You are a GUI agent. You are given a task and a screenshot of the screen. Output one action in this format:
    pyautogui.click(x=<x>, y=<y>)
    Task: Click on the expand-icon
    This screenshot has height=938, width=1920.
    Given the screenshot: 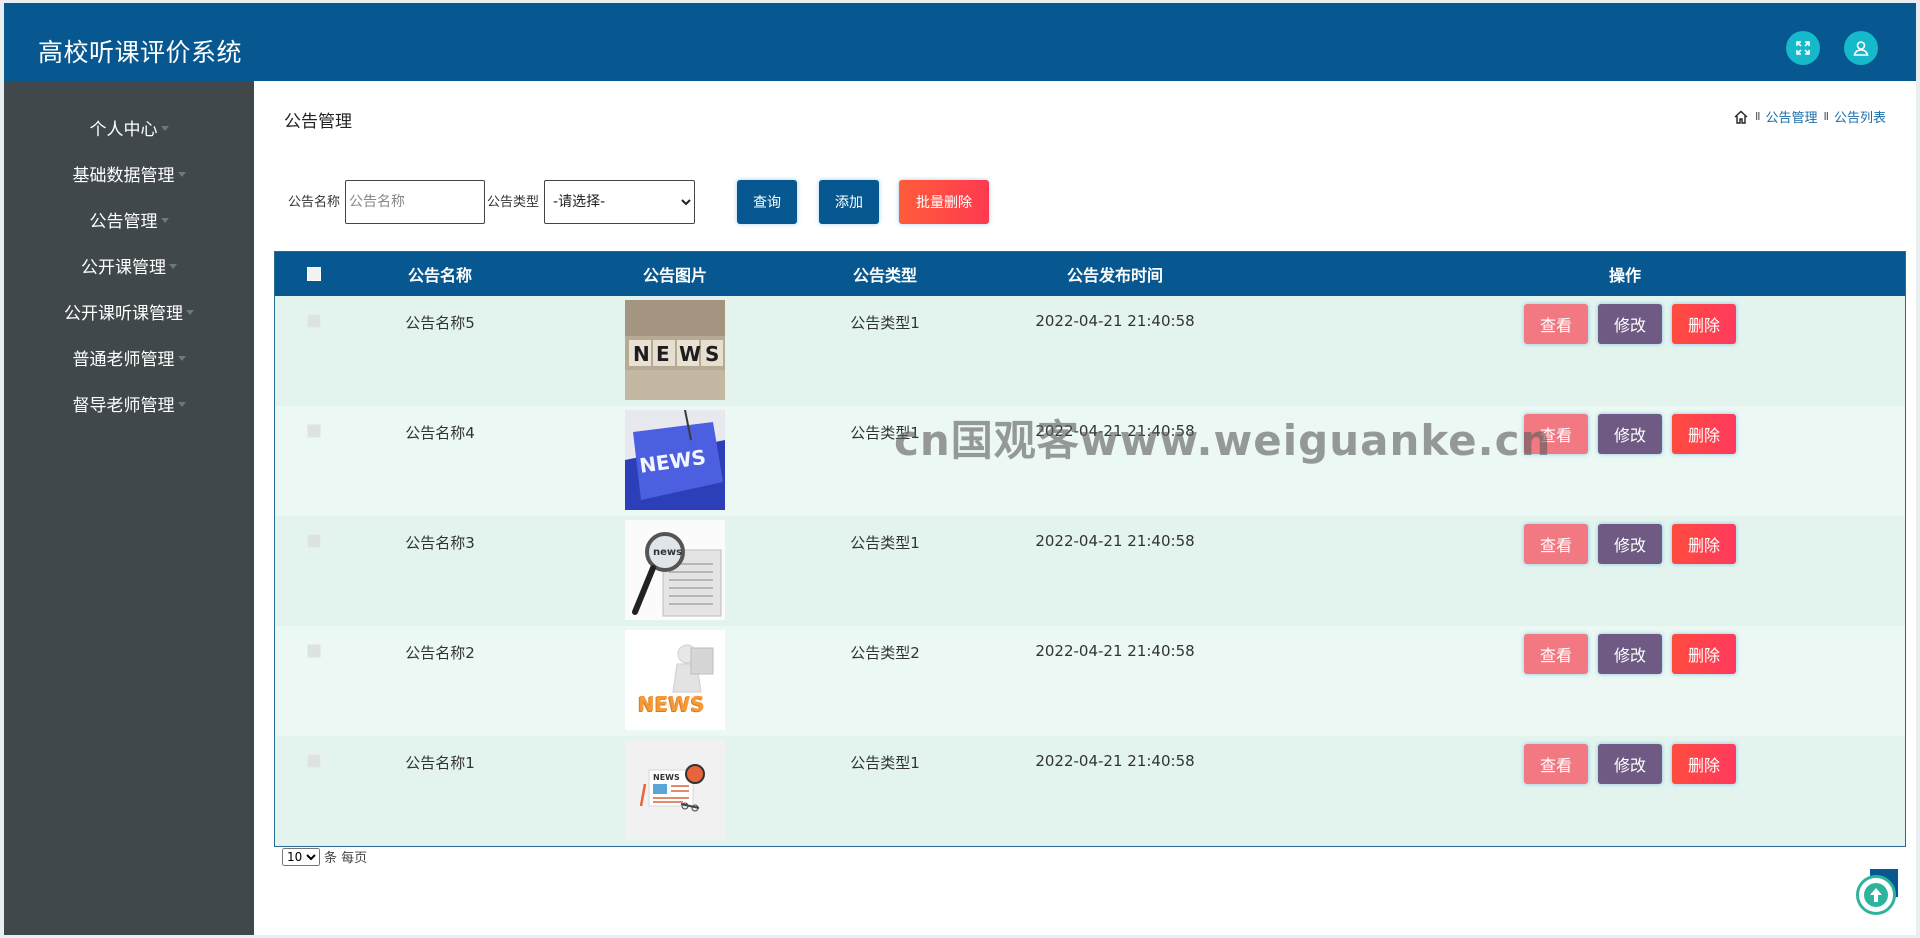 What is the action you would take?
    pyautogui.click(x=1803, y=48)
    